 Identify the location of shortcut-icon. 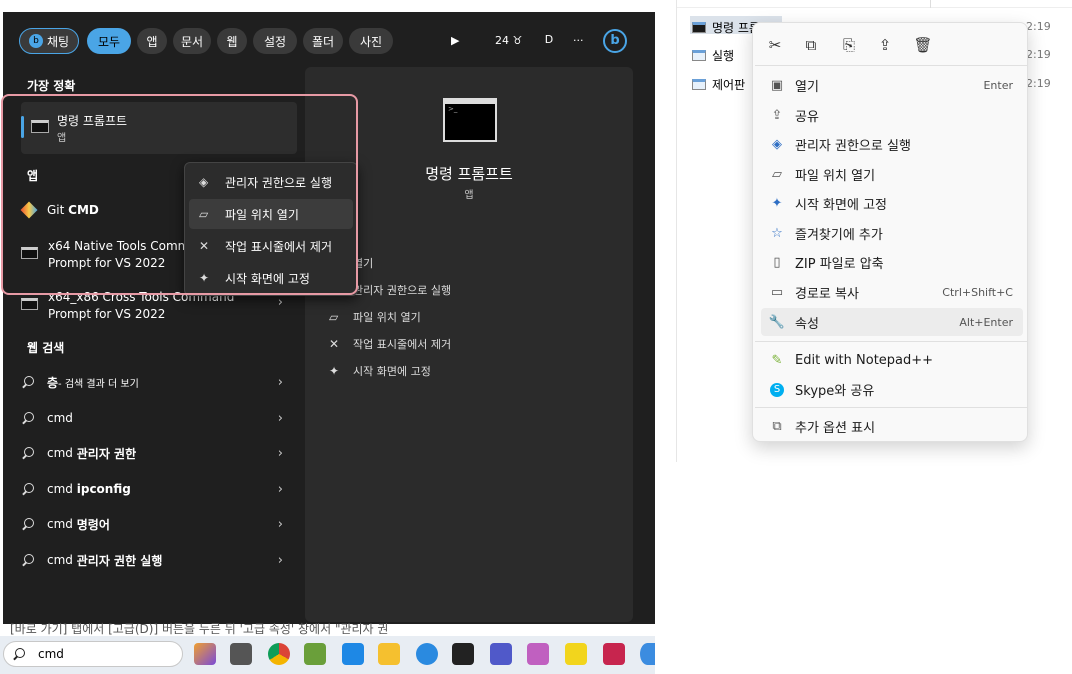
(699, 55).